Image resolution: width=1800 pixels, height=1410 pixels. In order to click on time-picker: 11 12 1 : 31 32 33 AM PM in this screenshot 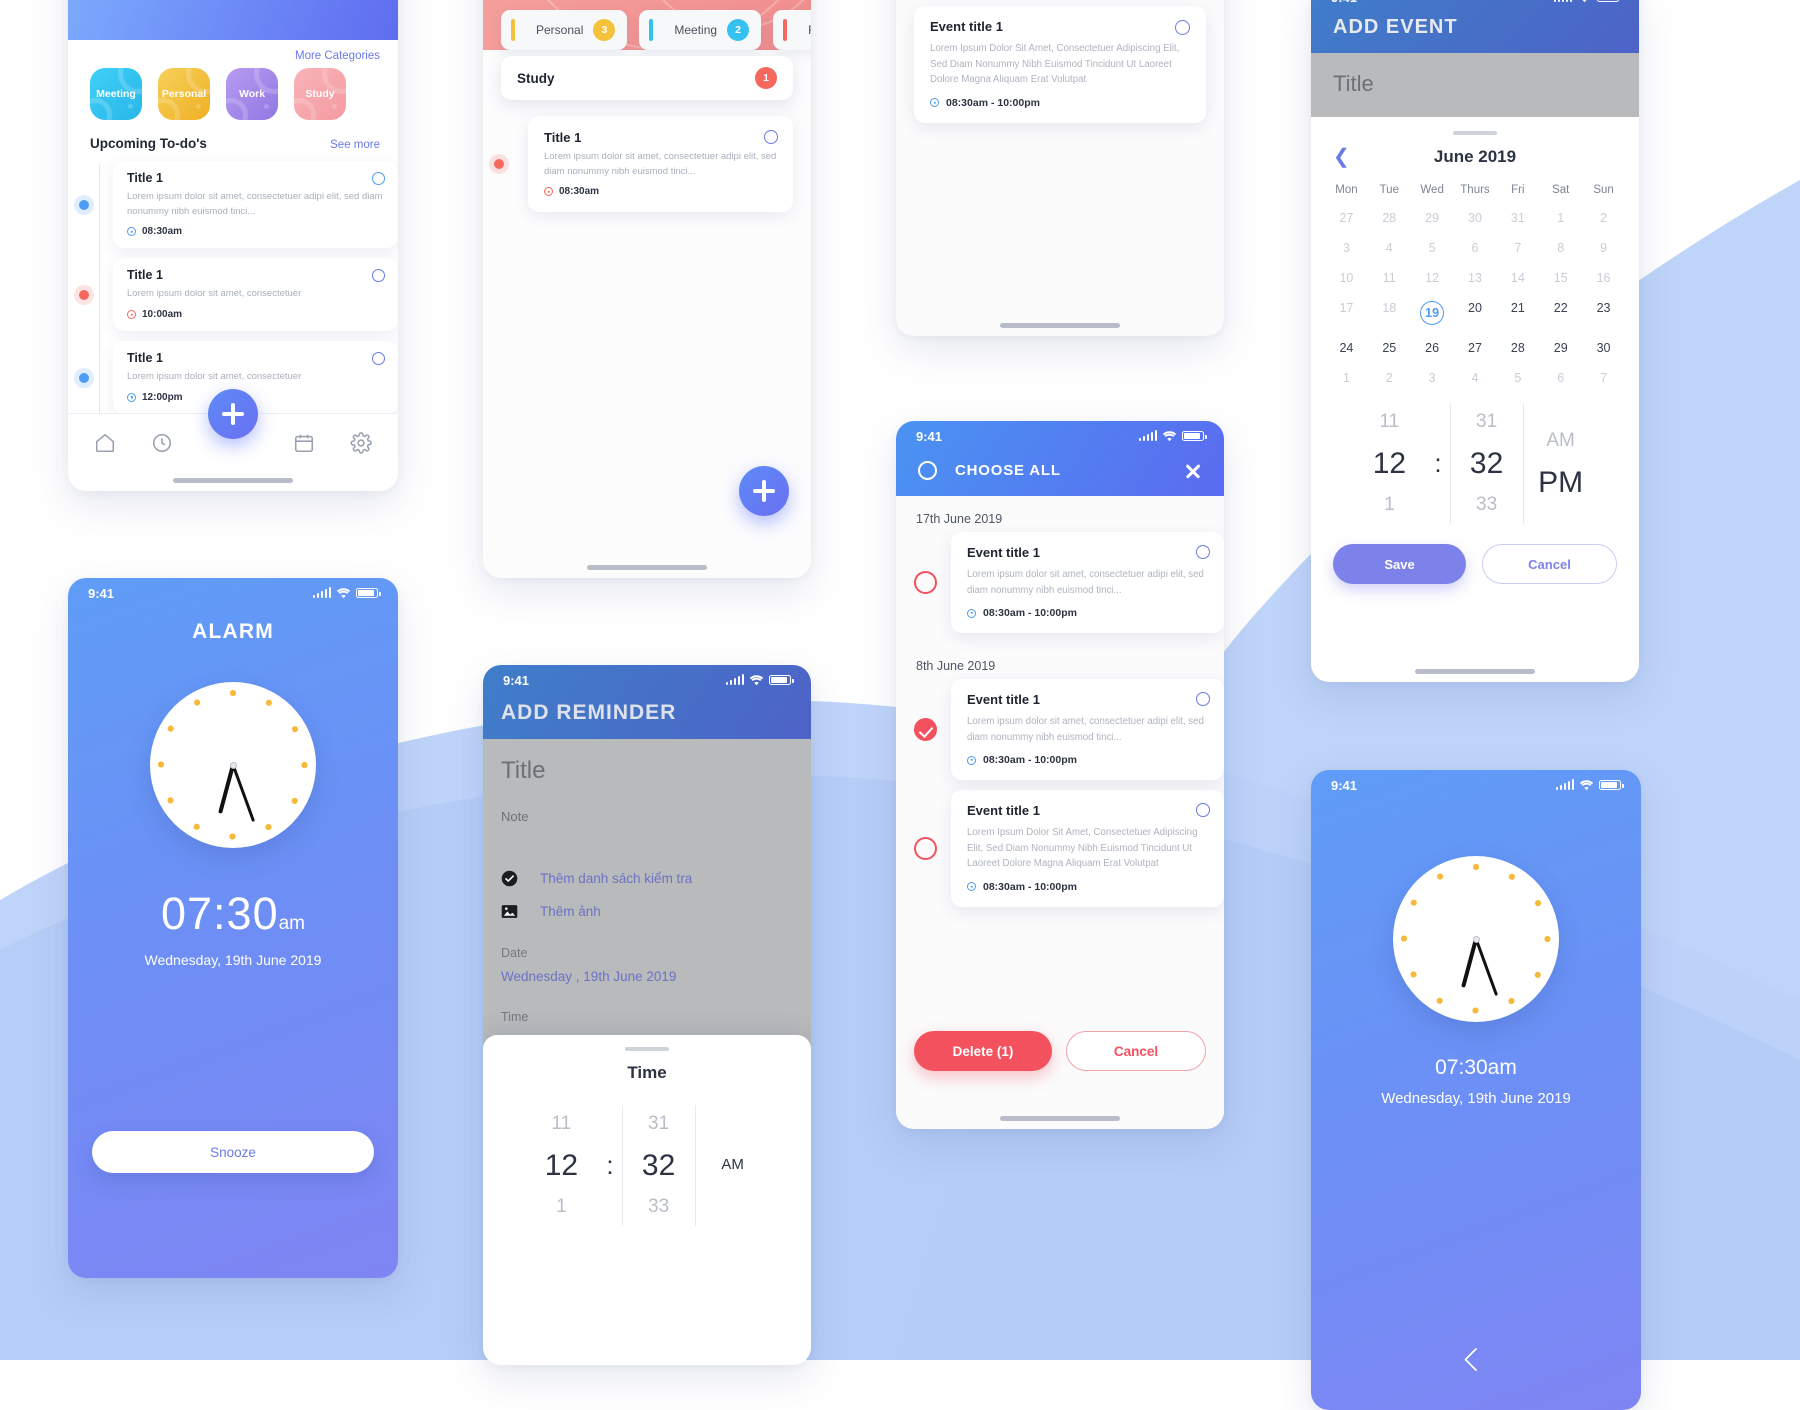, I will do `click(1475, 461)`.